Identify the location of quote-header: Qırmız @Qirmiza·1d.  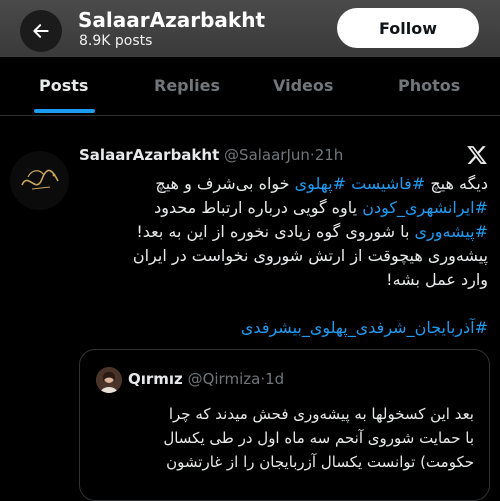
(206, 379).